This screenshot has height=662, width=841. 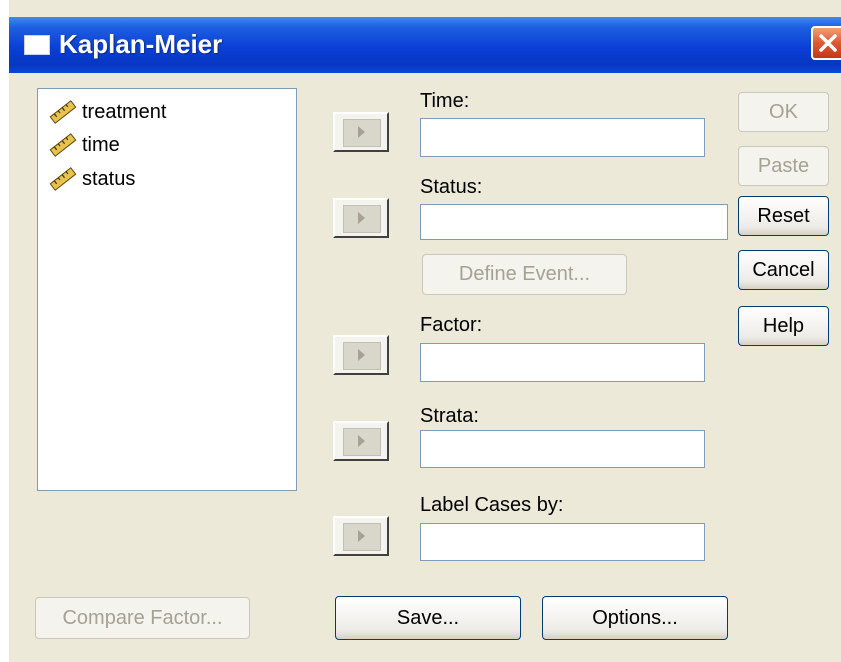 I want to click on move-to-strata-button, so click(x=361, y=441).